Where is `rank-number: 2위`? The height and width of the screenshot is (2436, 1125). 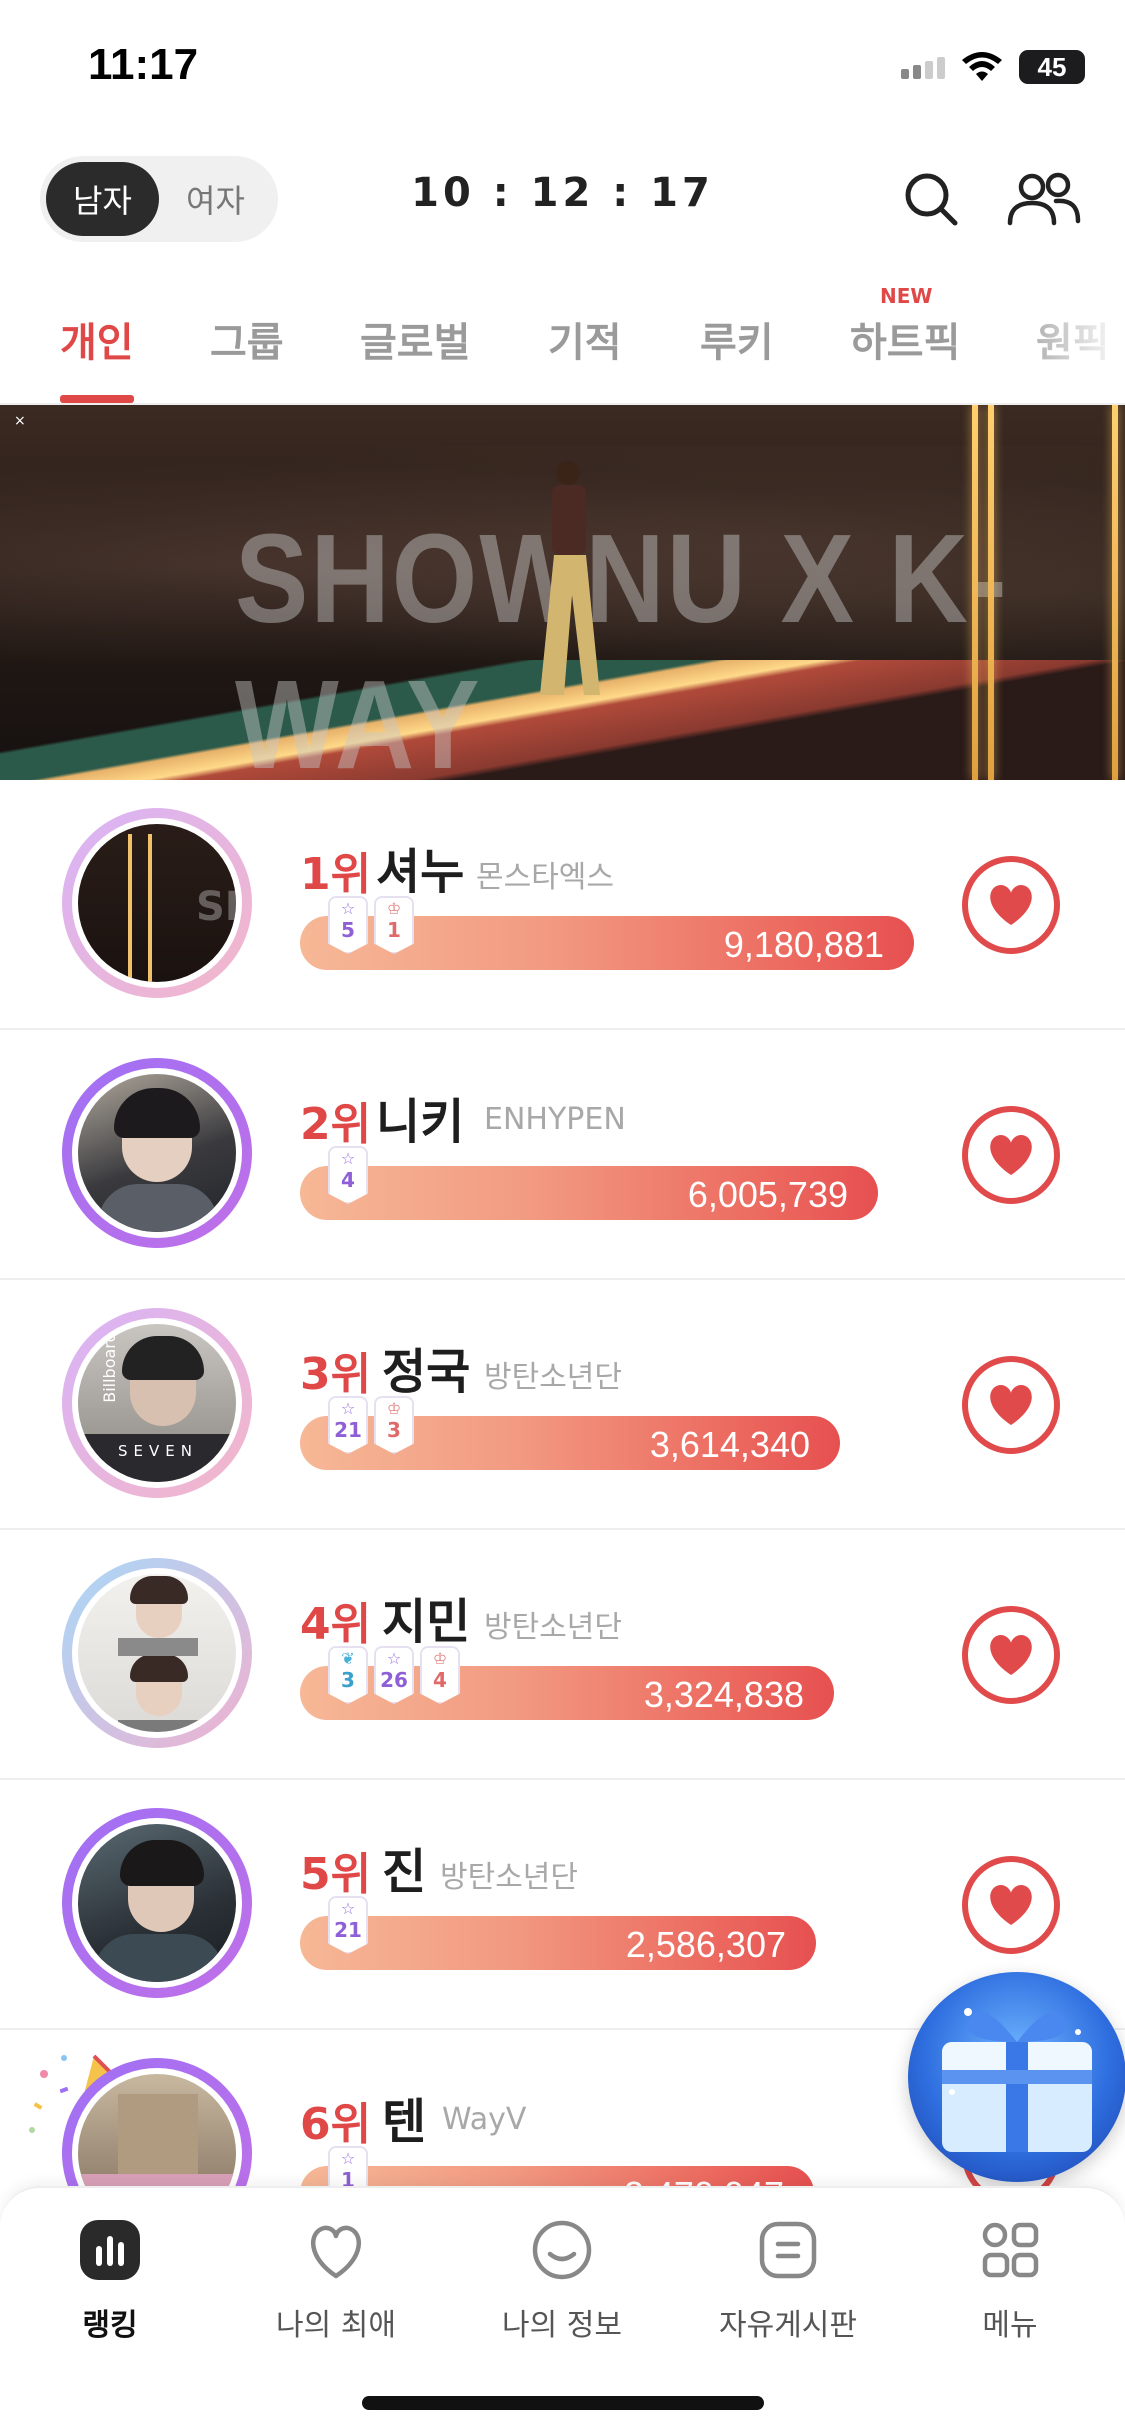 rank-number: 2위 is located at coordinates (336, 1124).